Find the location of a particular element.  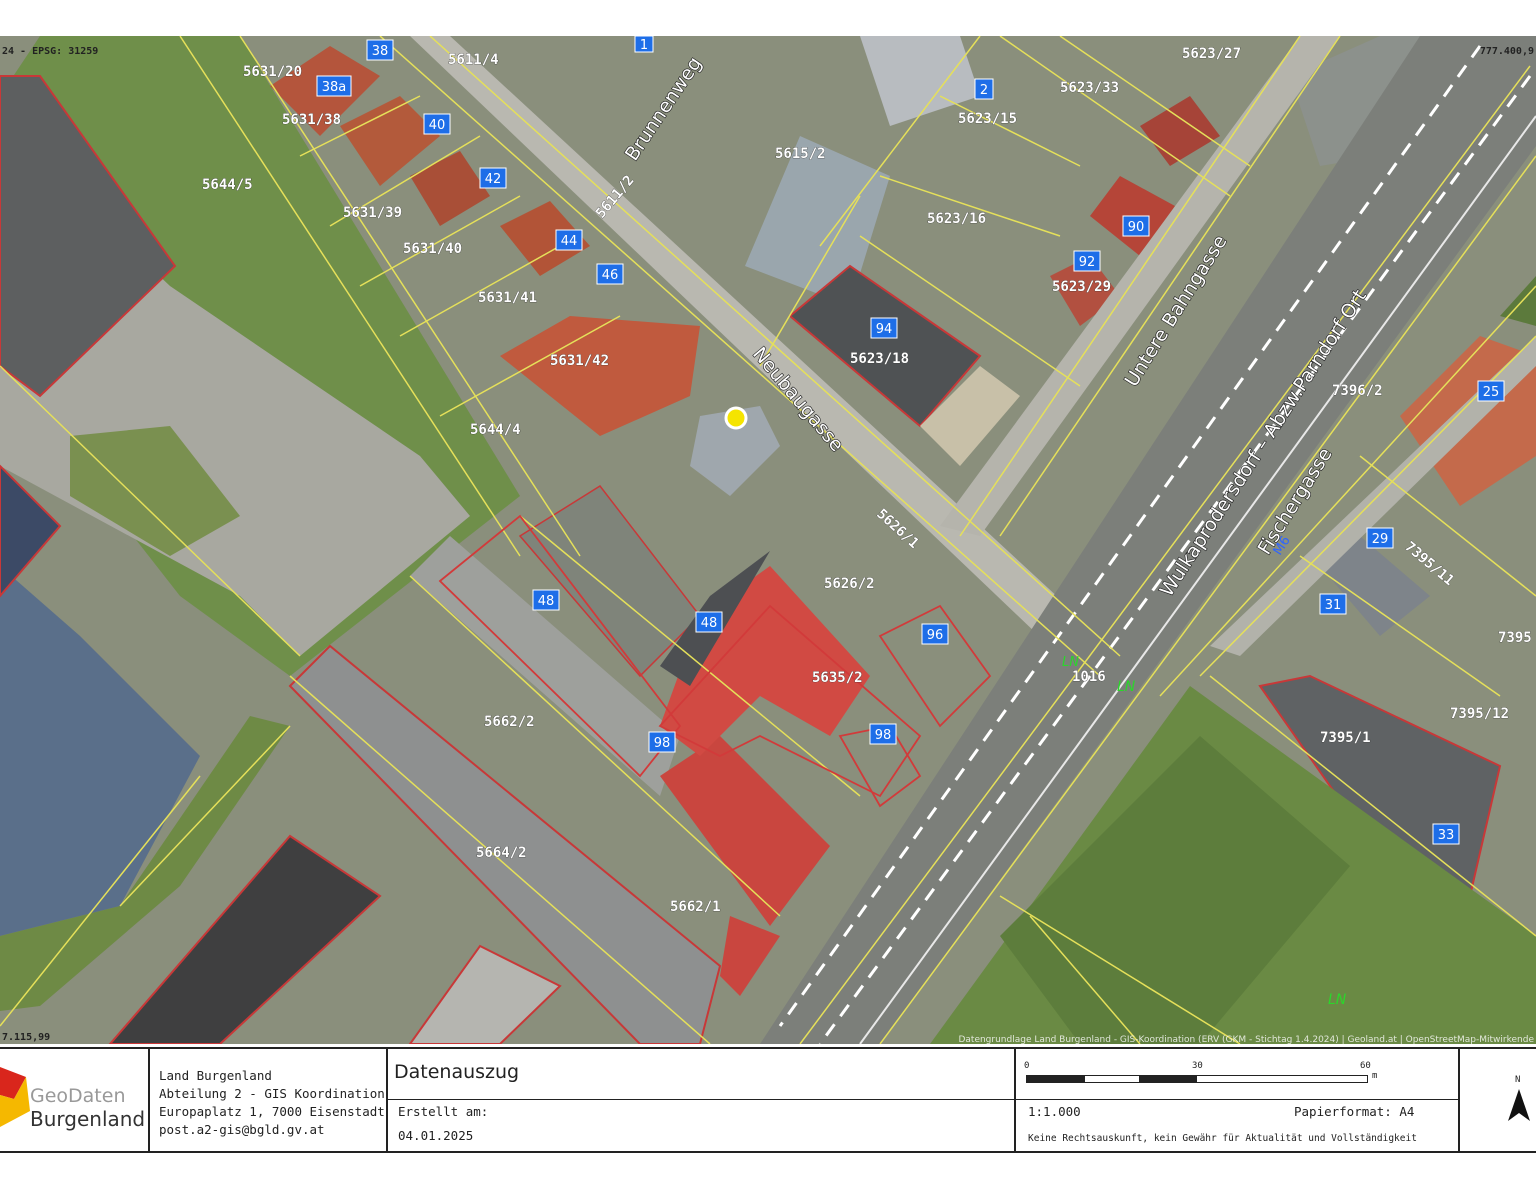

house-number: 38 is located at coordinates (380, 50).